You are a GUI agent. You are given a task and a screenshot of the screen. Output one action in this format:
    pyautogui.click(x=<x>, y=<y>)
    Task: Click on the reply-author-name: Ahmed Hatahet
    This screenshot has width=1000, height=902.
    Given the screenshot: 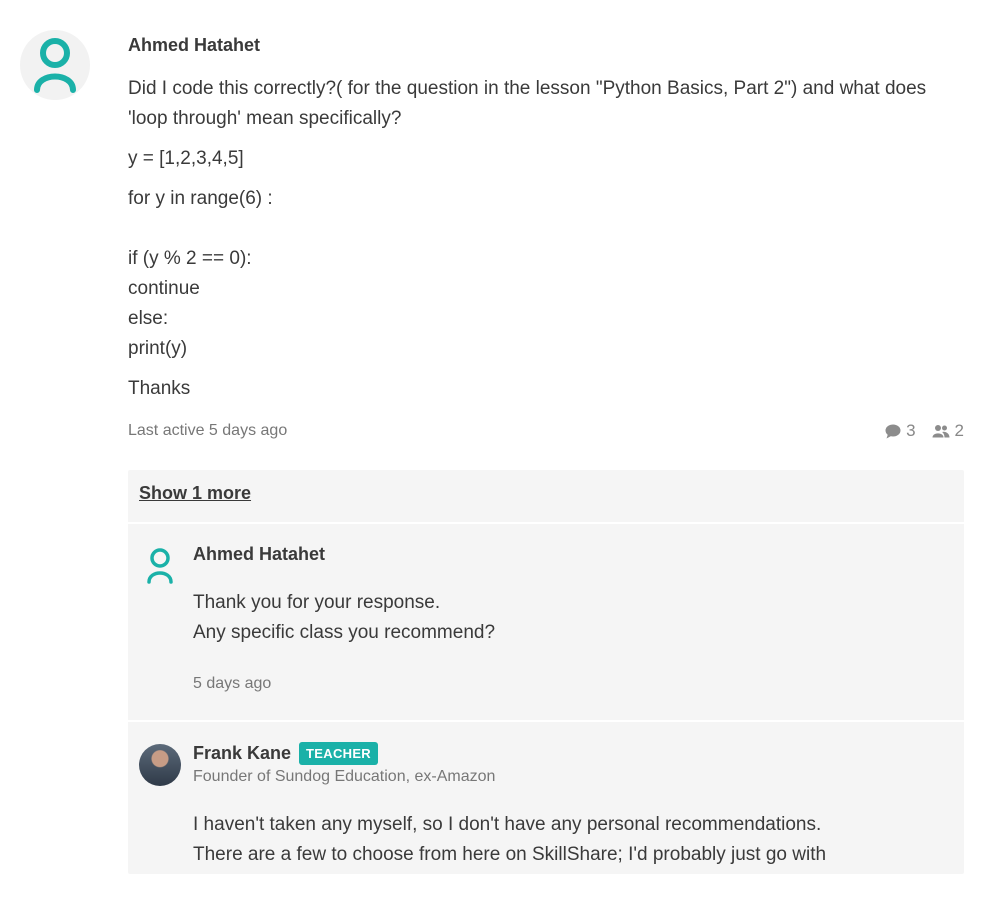 What is the action you would take?
    pyautogui.click(x=259, y=554)
    